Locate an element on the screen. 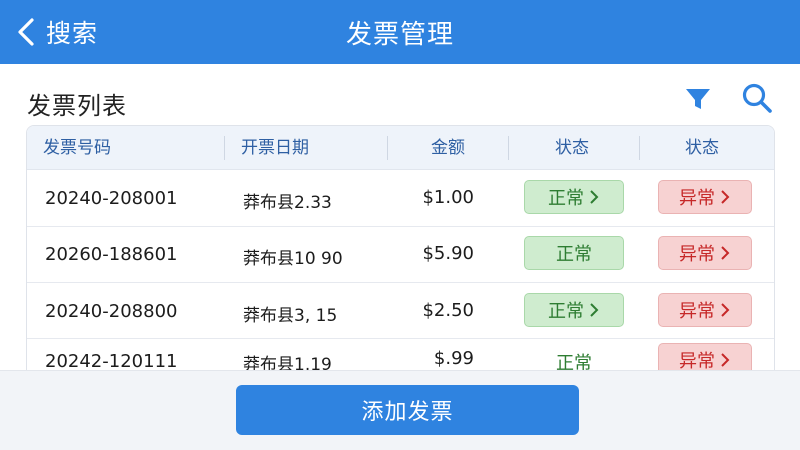 The image size is (800, 450). invoice-number: 20260-188601 is located at coordinates (111, 254).